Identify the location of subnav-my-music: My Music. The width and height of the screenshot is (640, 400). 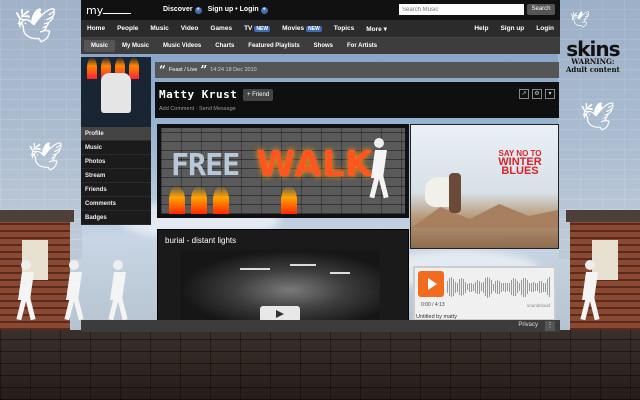
(135, 46).